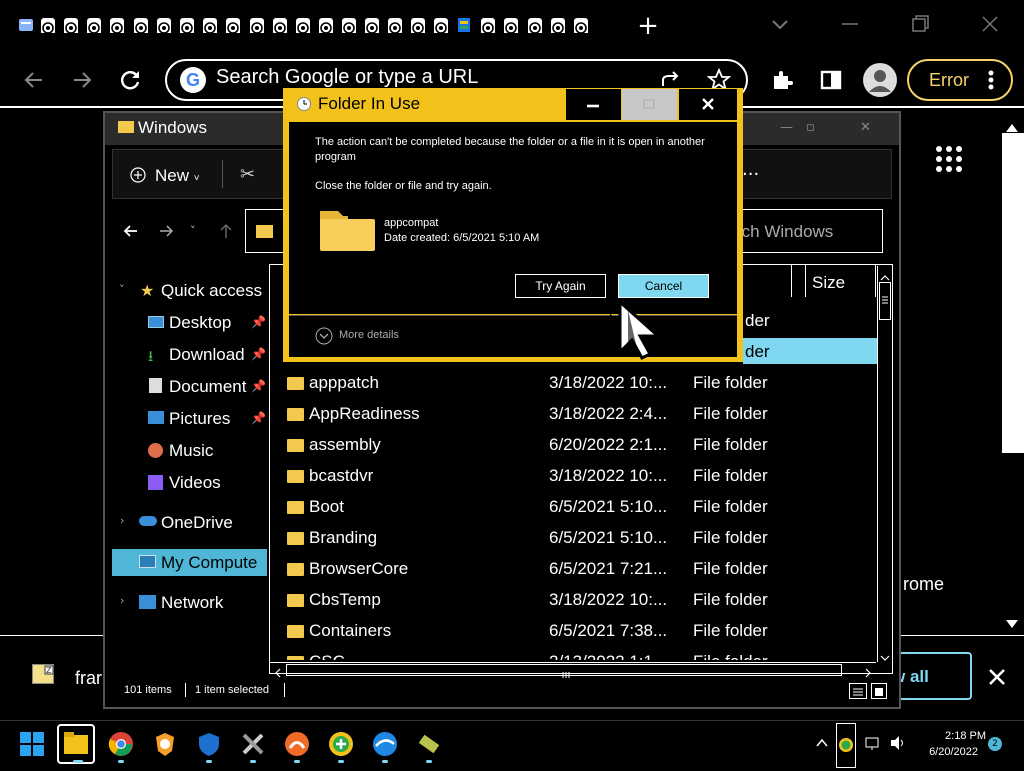  What do you see at coordinates (193, 230) in the screenshot?
I see `recent-locations-chevron-icon: ˅` at bounding box center [193, 230].